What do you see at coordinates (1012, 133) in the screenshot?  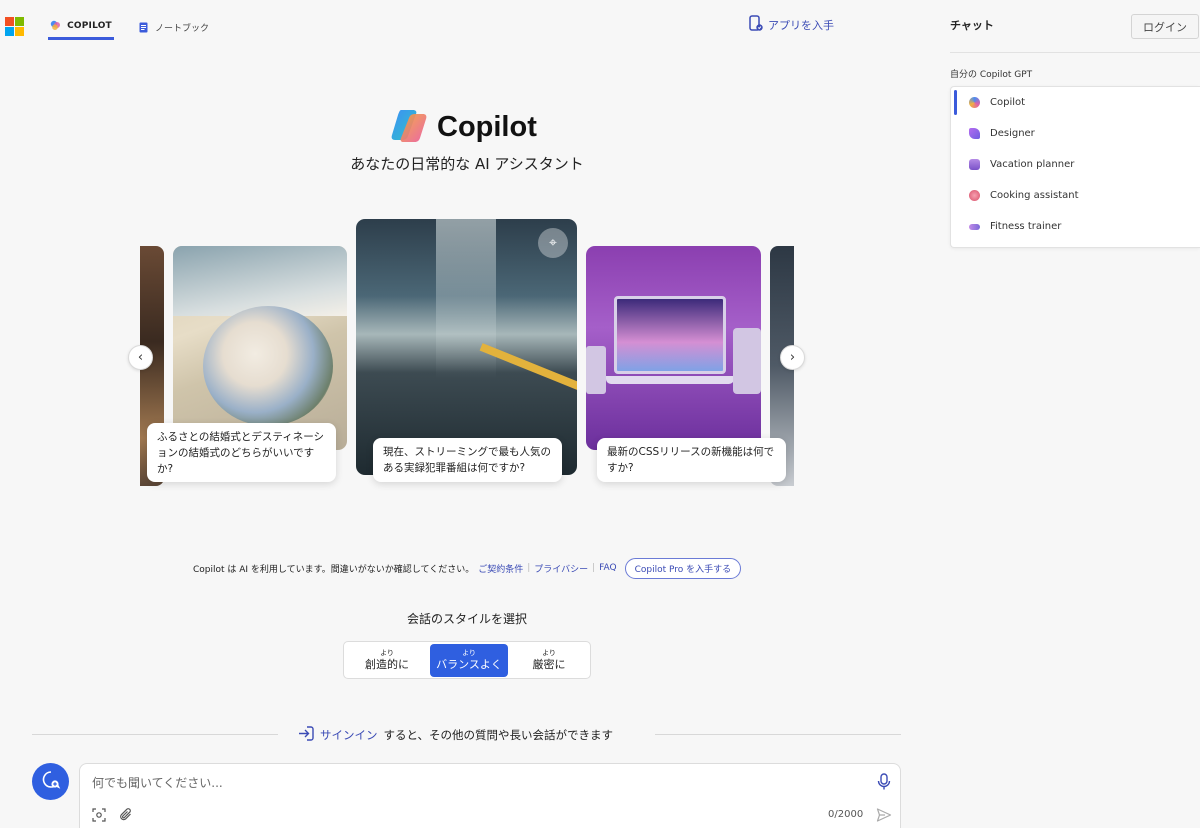 I see `gpt-item-label: Designer` at bounding box center [1012, 133].